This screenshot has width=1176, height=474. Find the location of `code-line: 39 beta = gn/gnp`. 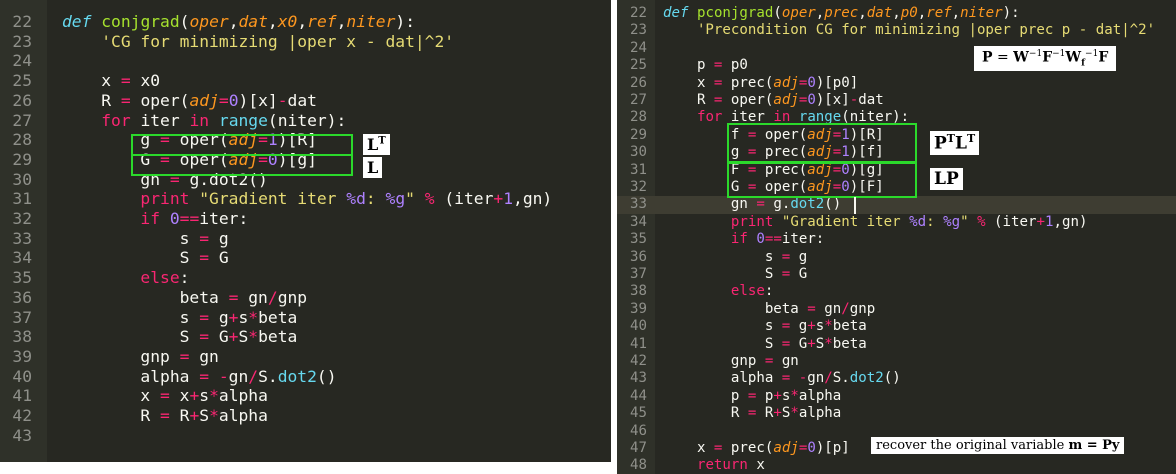

code-line: 39 beta = gn/gnp is located at coordinates (896, 309).